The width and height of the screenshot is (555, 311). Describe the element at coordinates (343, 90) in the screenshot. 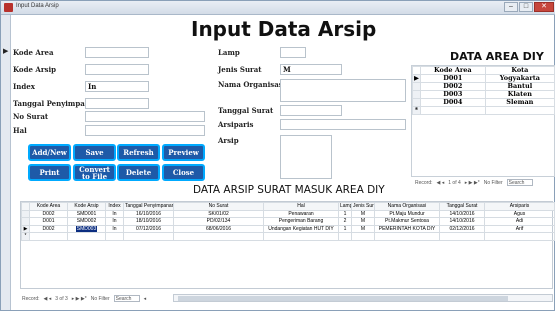

I see `nama-organisasi-field` at that location.